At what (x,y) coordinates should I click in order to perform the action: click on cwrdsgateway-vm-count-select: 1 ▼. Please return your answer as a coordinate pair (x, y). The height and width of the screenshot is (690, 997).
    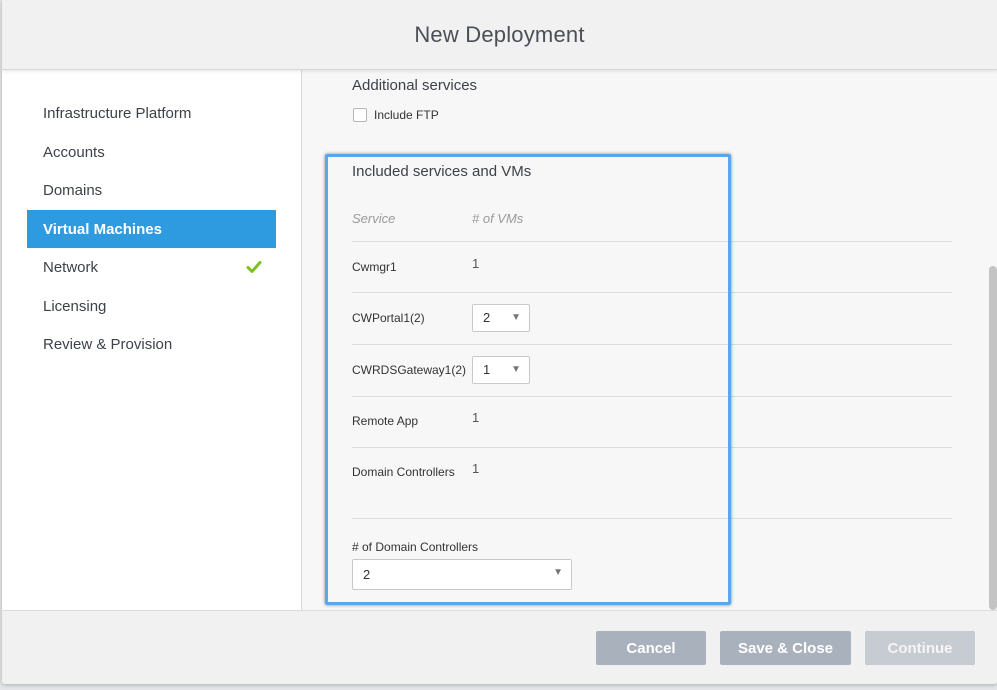
    Looking at the image, I should click on (501, 370).